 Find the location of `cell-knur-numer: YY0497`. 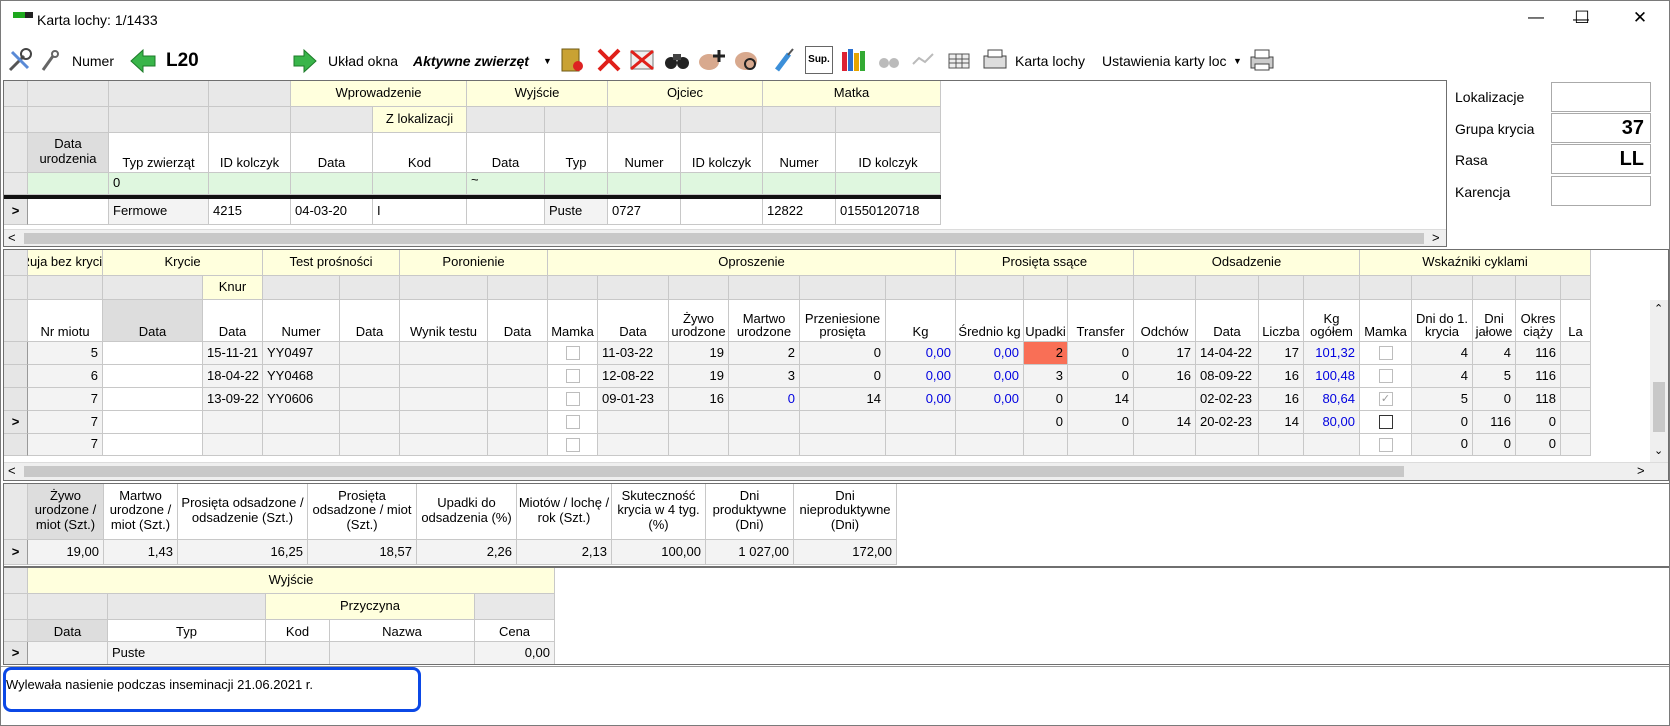

cell-knur-numer: YY0497 is located at coordinates (301, 353).